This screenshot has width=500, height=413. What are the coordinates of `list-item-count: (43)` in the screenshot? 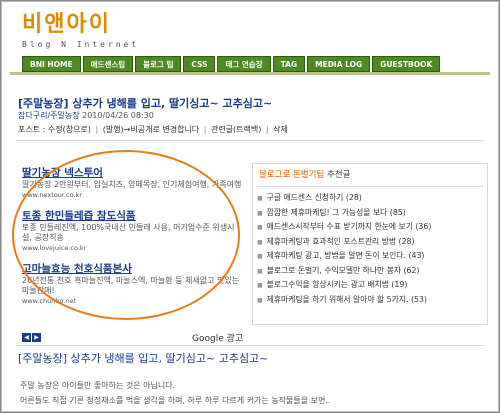 It's located at (416, 255).